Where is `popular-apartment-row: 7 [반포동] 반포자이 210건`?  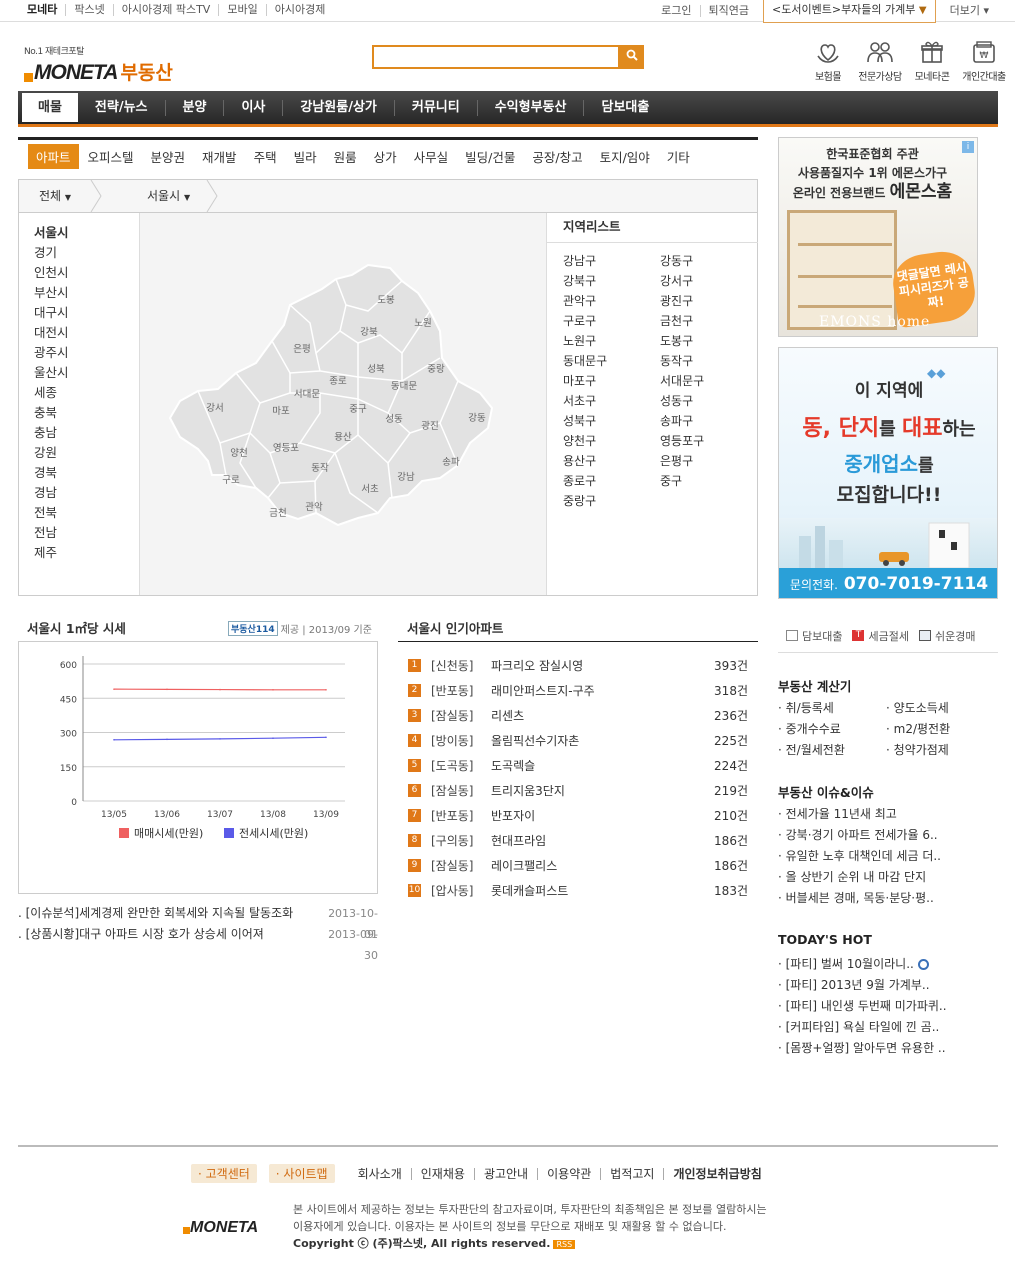 popular-apartment-row: 7 [반포동] 반포자이 210건 is located at coordinates (573, 815).